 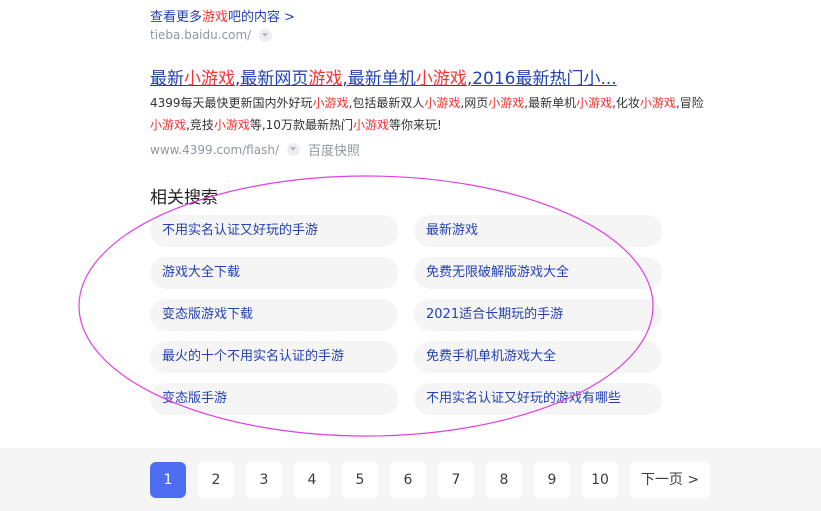 I want to click on page-button-1: 1, so click(x=168, y=480).